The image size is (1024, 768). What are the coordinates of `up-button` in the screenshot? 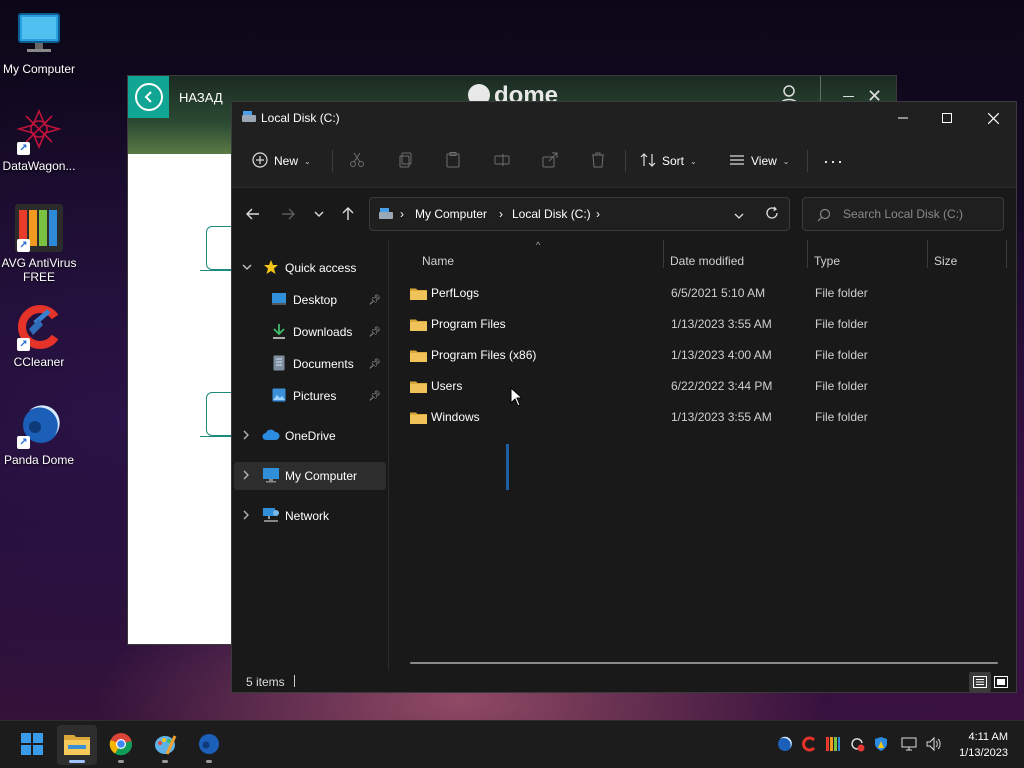 It's located at (348, 214).